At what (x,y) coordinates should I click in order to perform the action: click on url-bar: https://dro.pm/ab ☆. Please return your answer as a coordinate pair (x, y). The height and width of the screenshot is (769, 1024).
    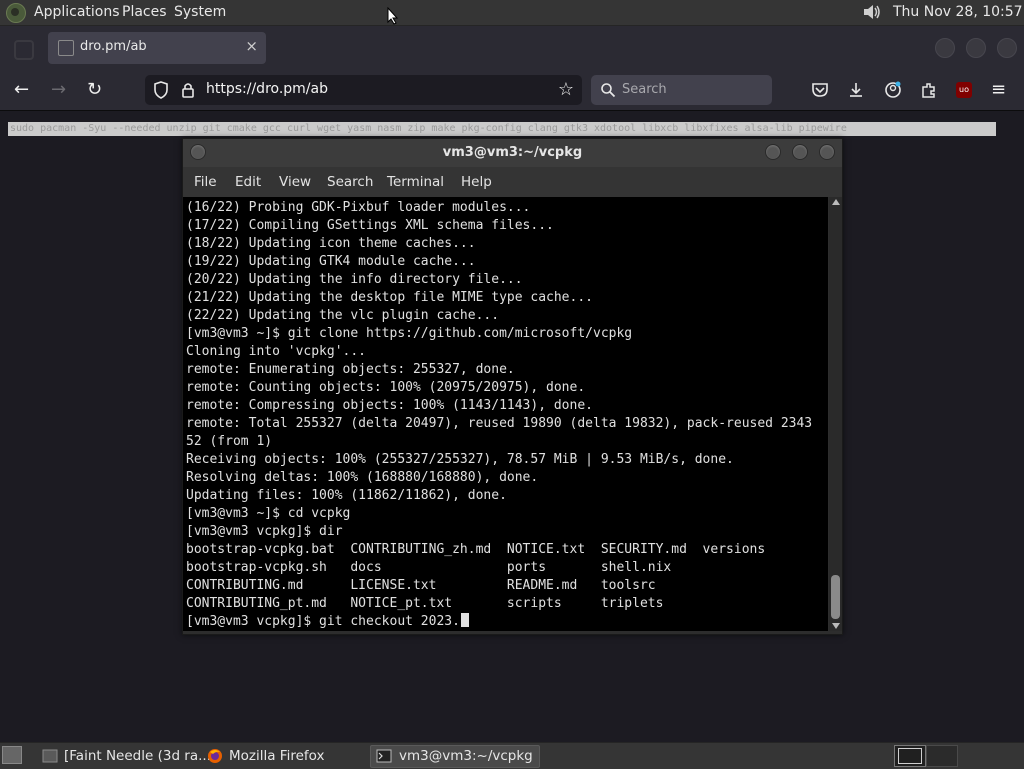
    Looking at the image, I should click on (363, 90).